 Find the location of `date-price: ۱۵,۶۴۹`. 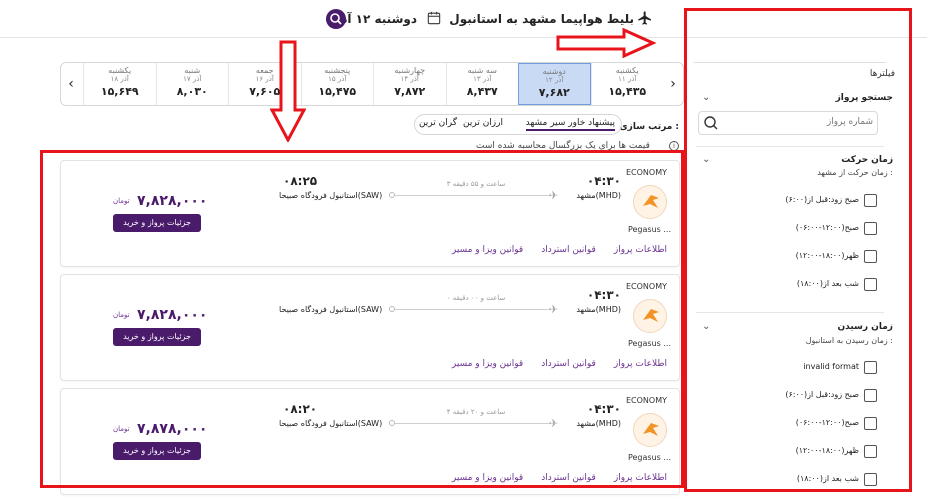

date-price: ۱۵,۶۴۹ is located at coordinates (119, 91).